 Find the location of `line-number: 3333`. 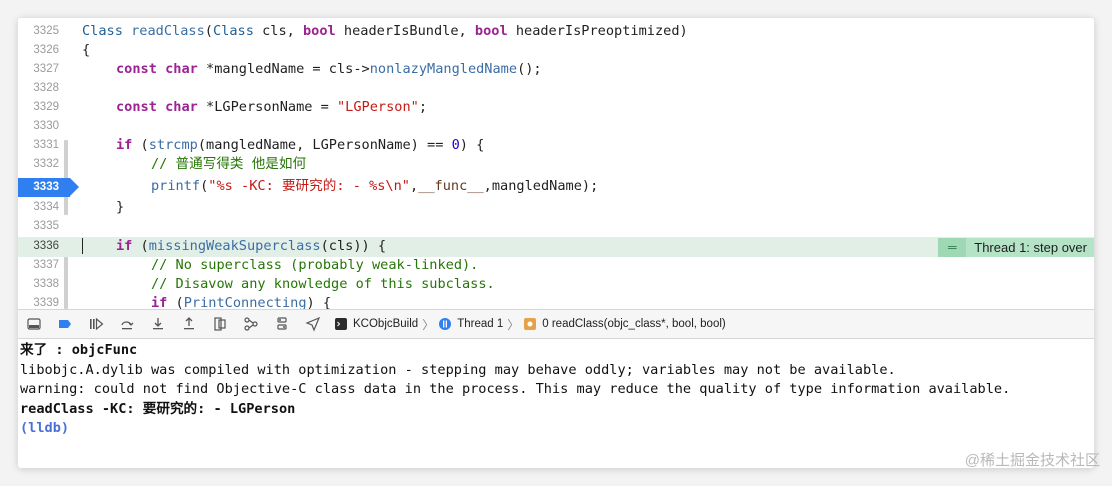

line-number: 3333 is located at coordinates (46, 187).